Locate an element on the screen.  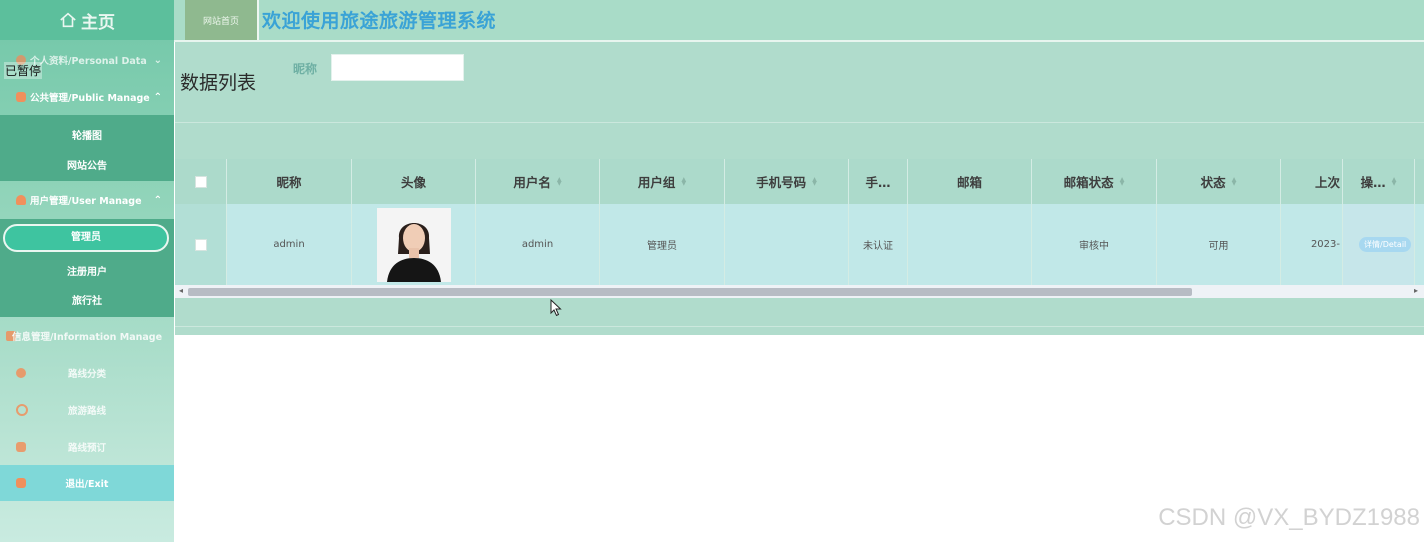
column-label: 邮箱 is located at coordinates (969, 182).